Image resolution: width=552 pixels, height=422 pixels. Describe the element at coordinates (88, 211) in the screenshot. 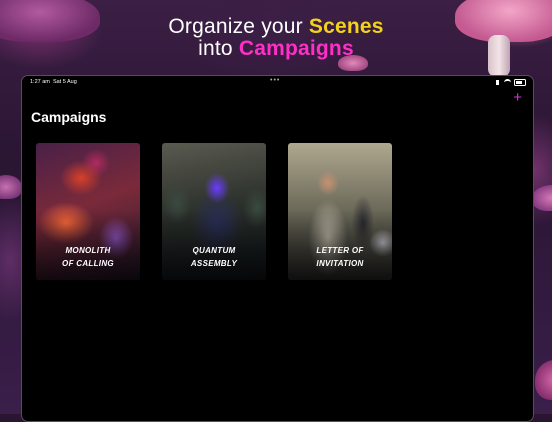

I see `campaign-card: MONOLITH OF CALLING` at that location.